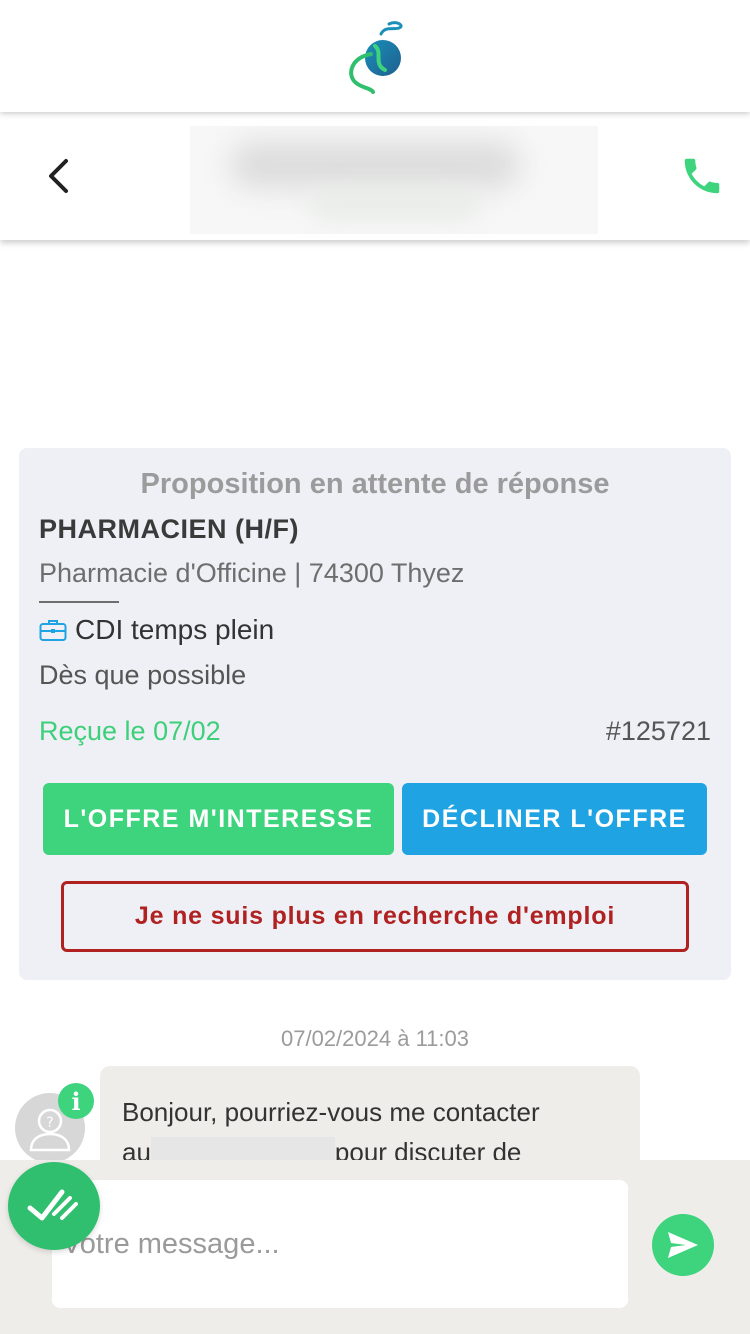 This screenshot has width=750, height=1334. I want to click on conversation-header, so click(375, 177).